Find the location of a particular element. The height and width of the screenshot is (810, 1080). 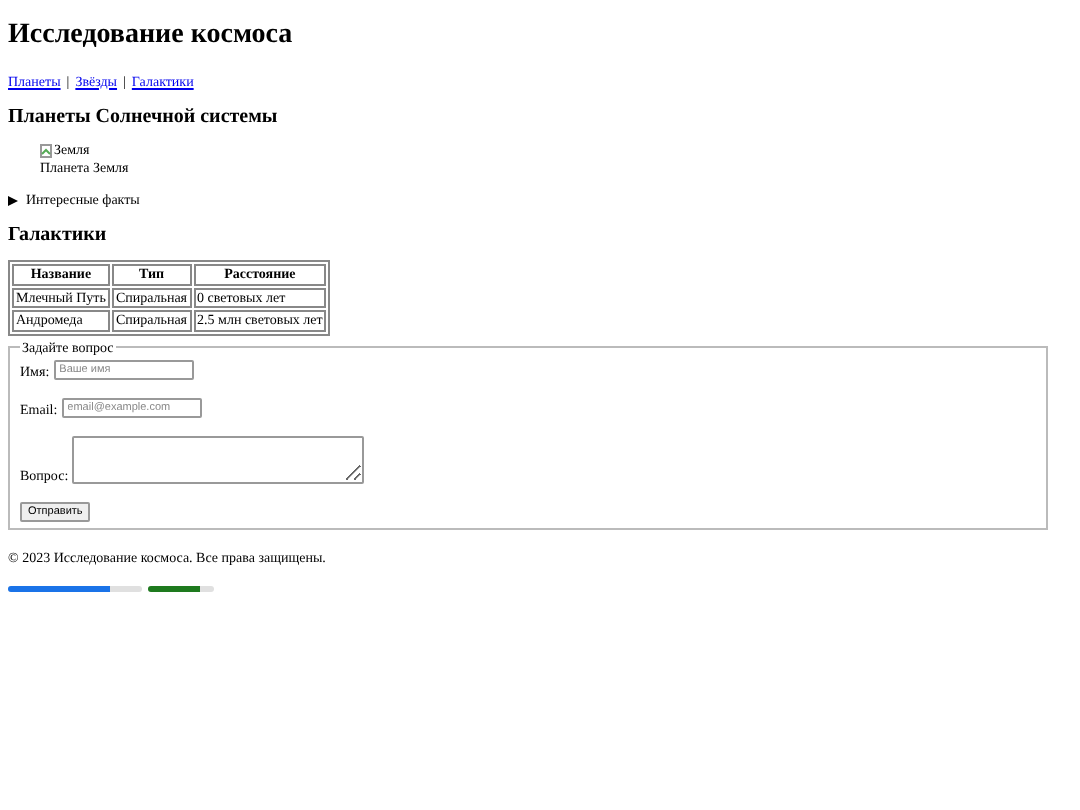

section-heading: Галактики is located at coordinates (58, 236).